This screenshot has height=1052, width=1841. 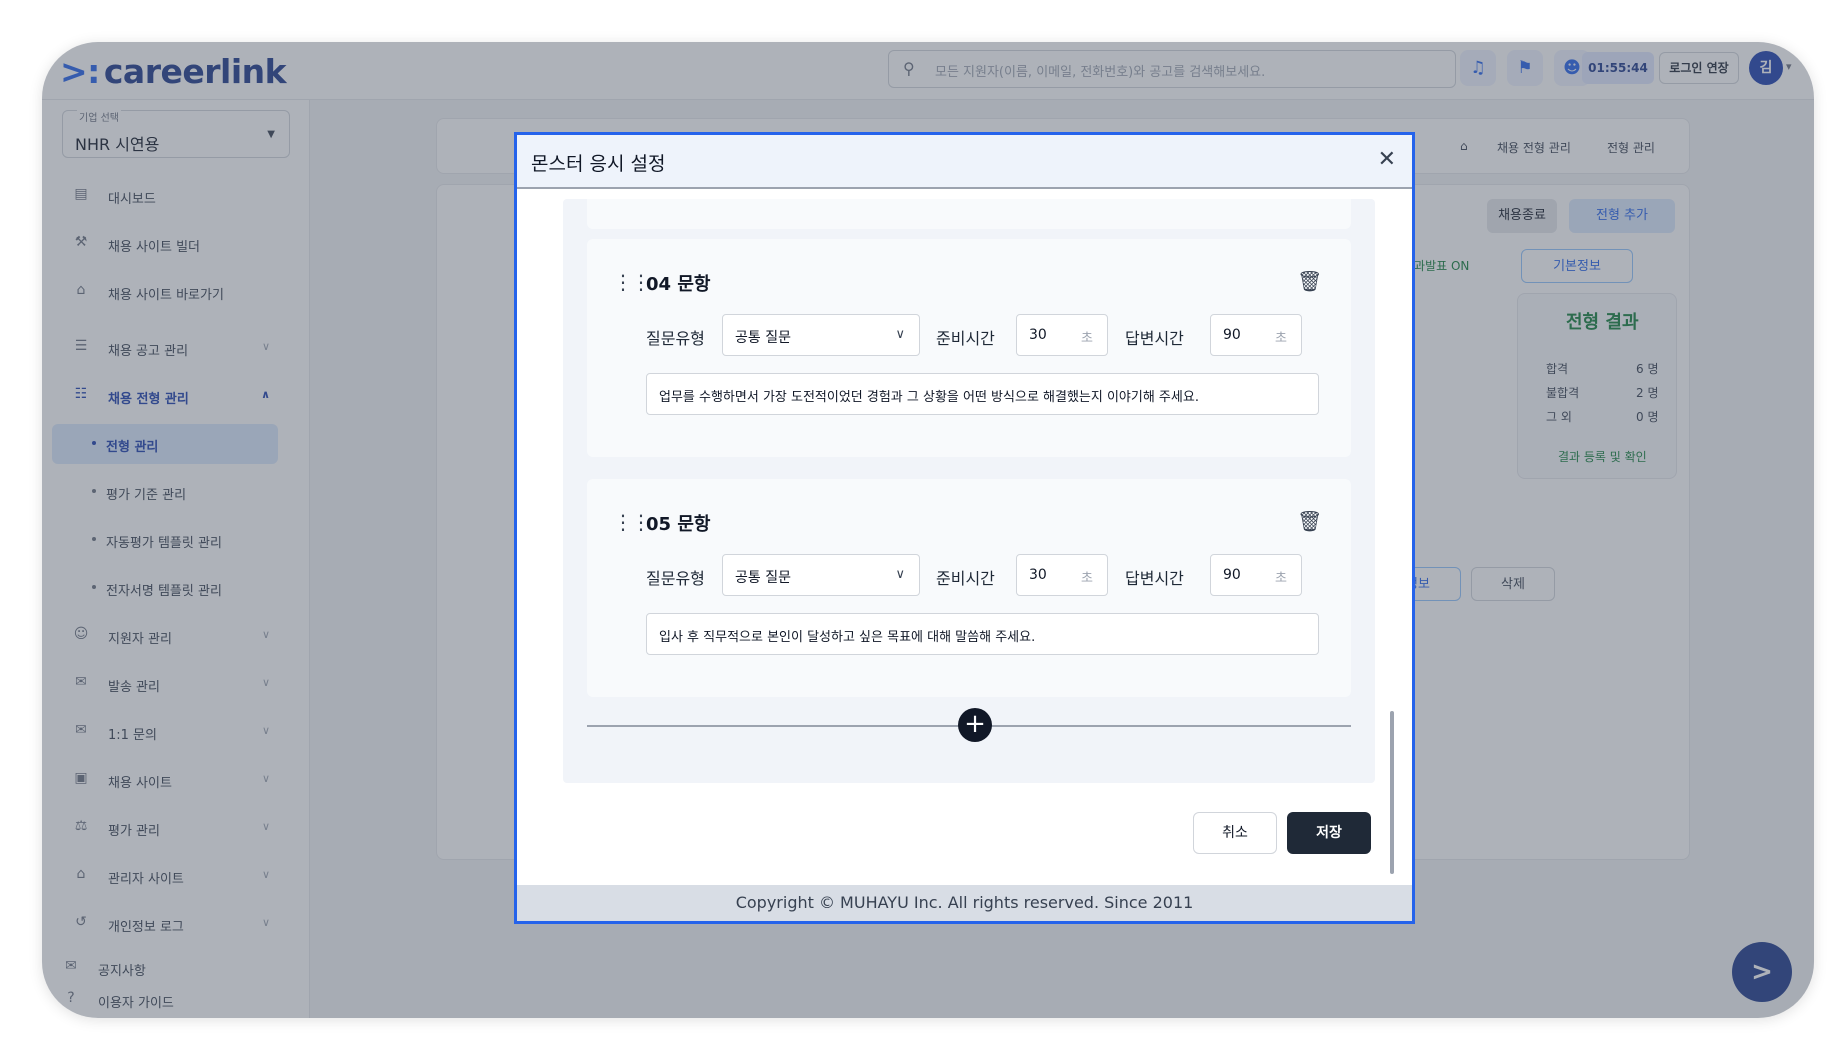 I want to click on question-text-value: 입사 후 직무적으로 본인이 달성하고 싶은 목표에 대해 말씀해 주세요., so click(x=847, y=637).